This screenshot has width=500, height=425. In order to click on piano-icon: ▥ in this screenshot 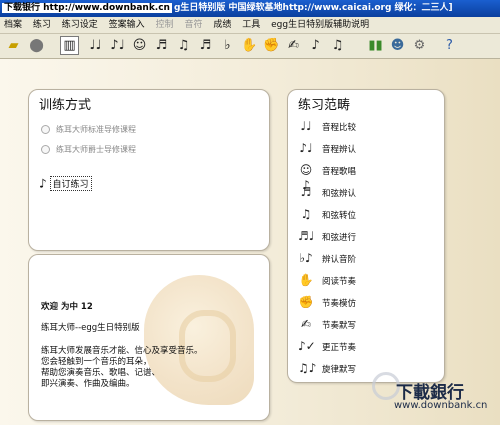, I will do `click(69, 45)`.